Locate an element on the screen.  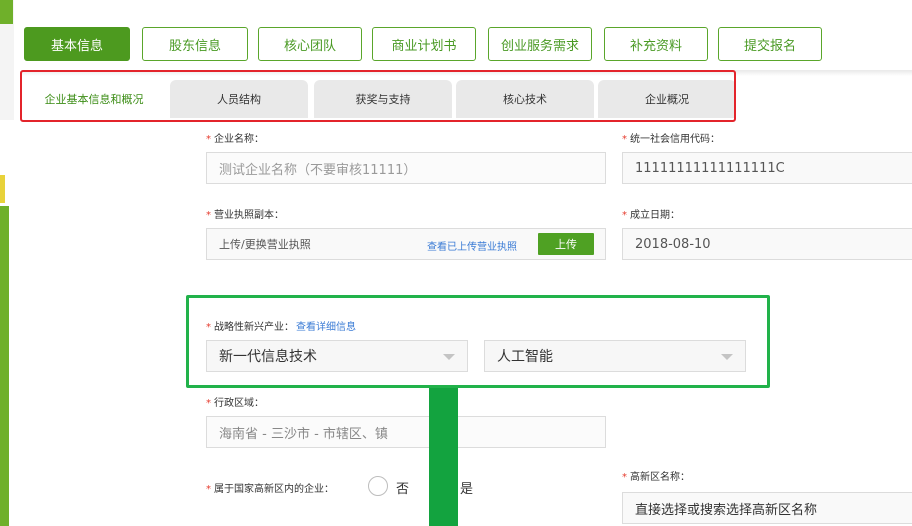
industry-detail-link: 查看详细信息 is located at coordinates (326, 327).